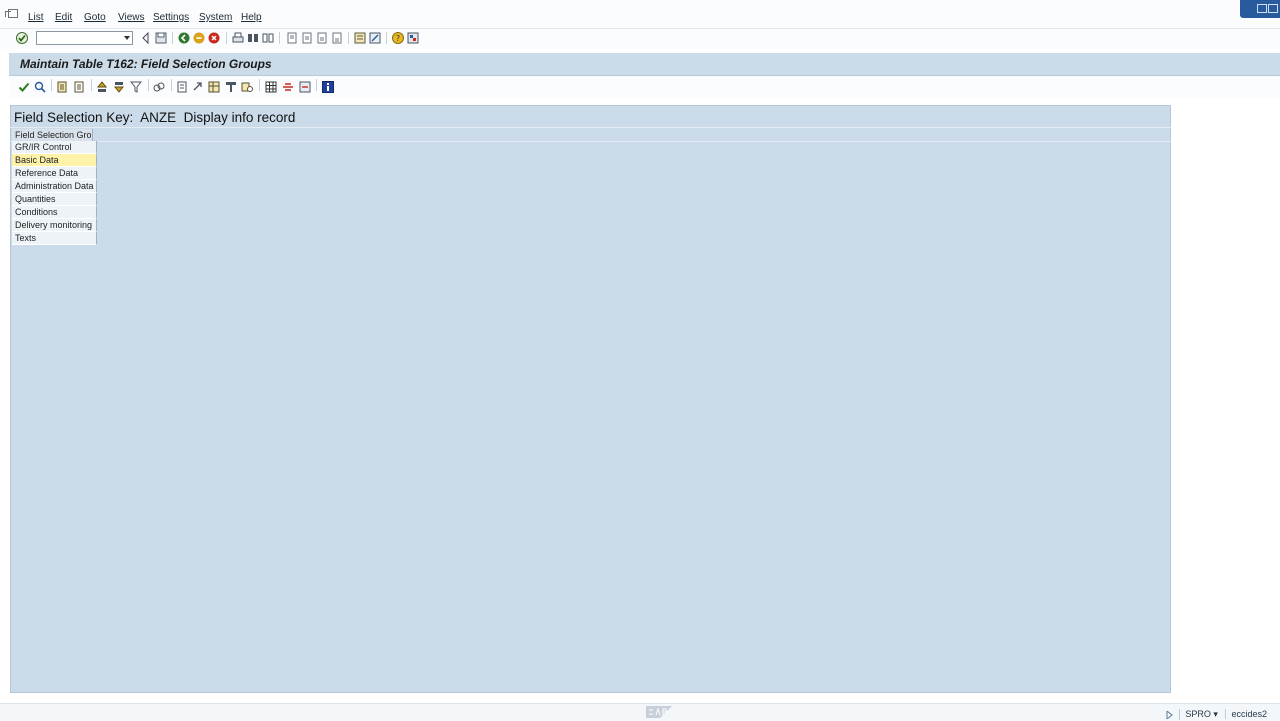 This screenshot has width=1280, height=721. What do you see at coordinates (40, 87) in the screenshot?
I see `detail-icon` at bounding box center [40, 87].